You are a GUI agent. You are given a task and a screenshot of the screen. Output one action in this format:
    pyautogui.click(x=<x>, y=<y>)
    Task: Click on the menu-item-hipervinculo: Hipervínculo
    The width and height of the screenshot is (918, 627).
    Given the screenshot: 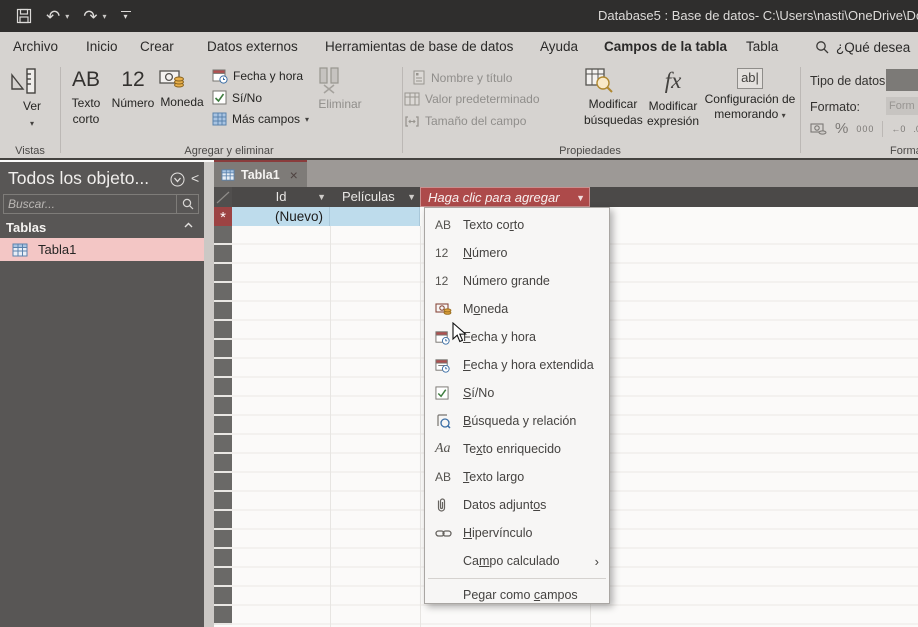 What is the action you would take?
    pyautogui.click(x=517, y=533)
    